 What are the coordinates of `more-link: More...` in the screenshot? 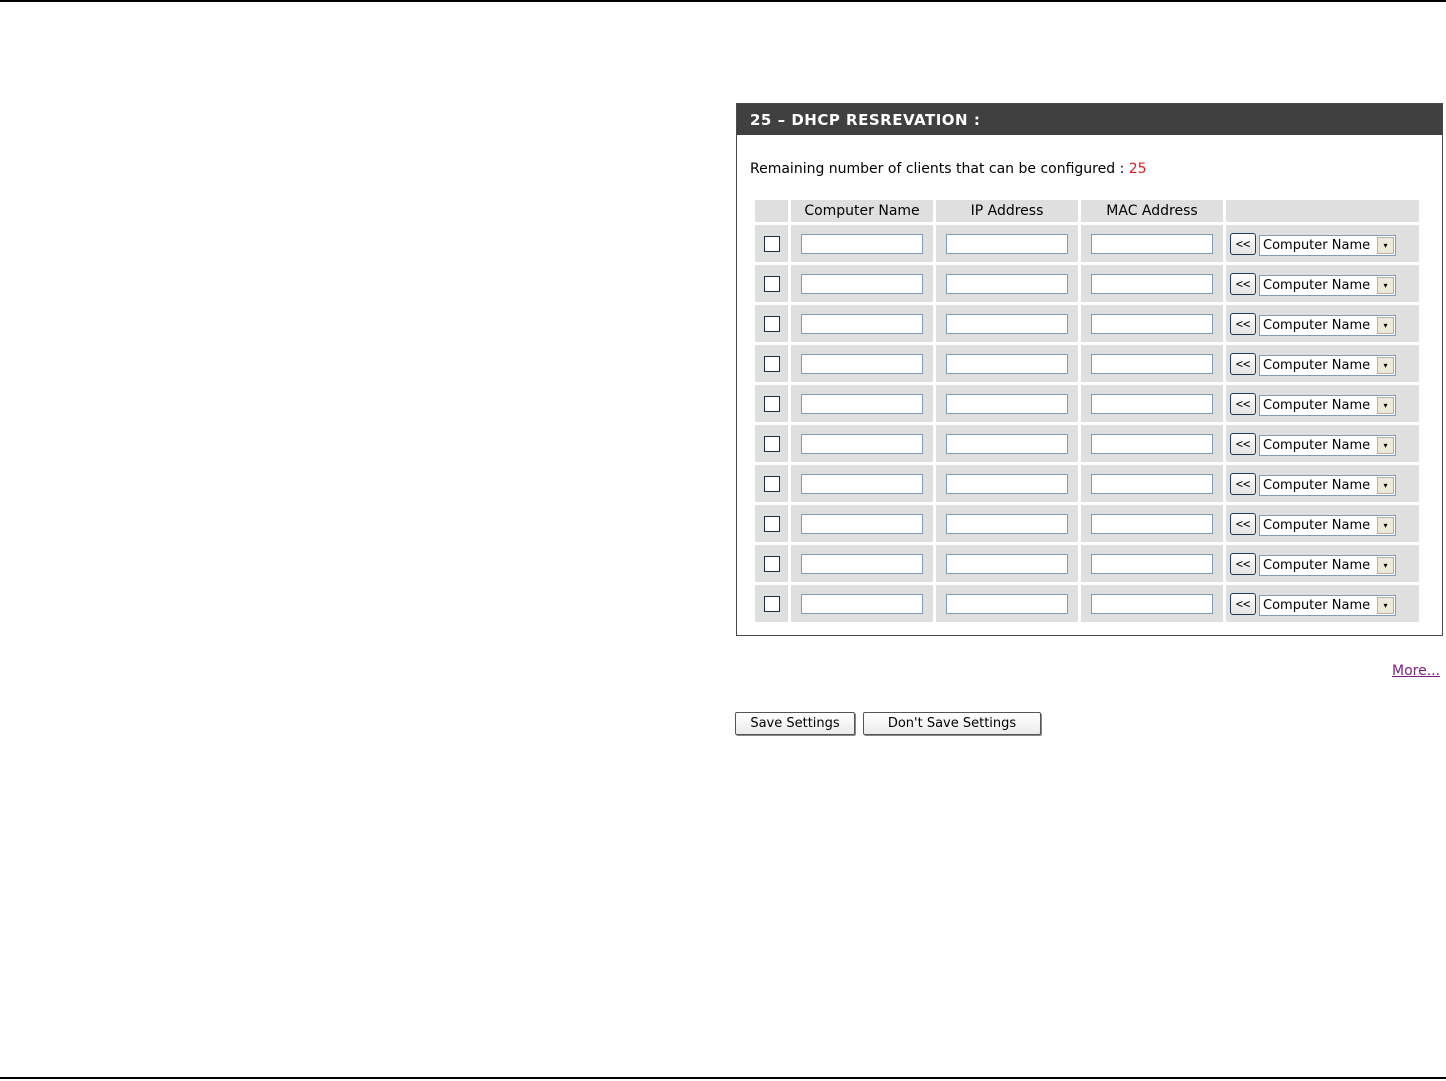 It's located at (1416, 671).